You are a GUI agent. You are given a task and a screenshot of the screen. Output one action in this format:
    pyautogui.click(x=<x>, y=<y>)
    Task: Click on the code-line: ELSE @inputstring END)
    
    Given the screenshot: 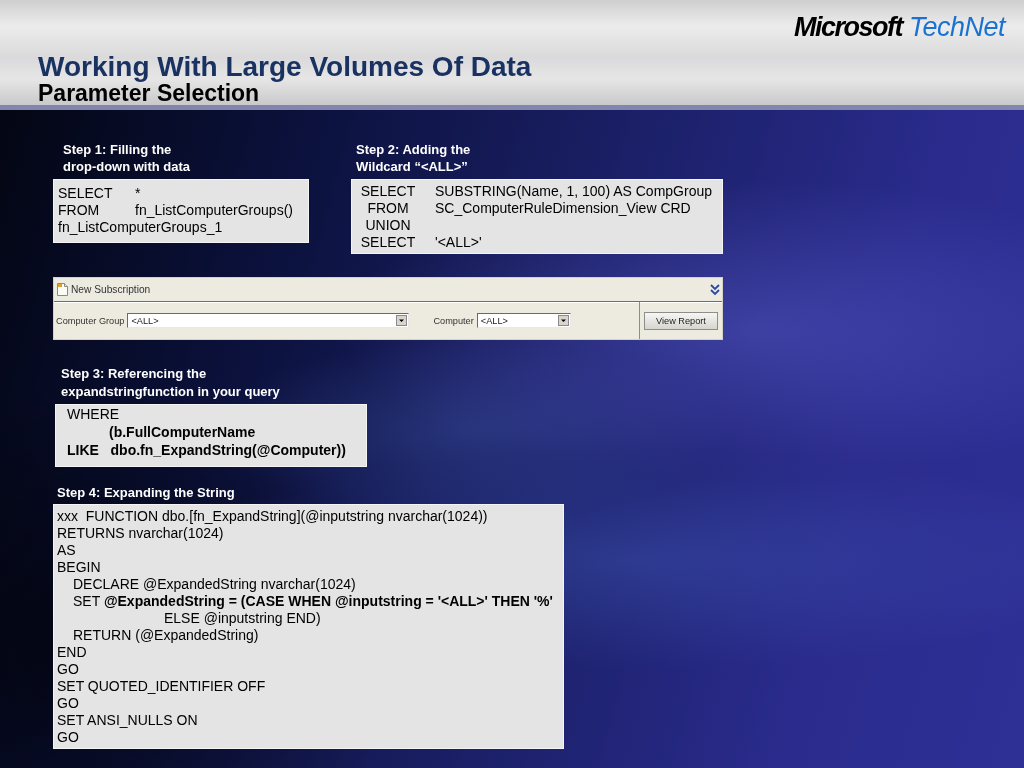 What is the action you would take?
    pyautogui.click(x=242, y=618)
    